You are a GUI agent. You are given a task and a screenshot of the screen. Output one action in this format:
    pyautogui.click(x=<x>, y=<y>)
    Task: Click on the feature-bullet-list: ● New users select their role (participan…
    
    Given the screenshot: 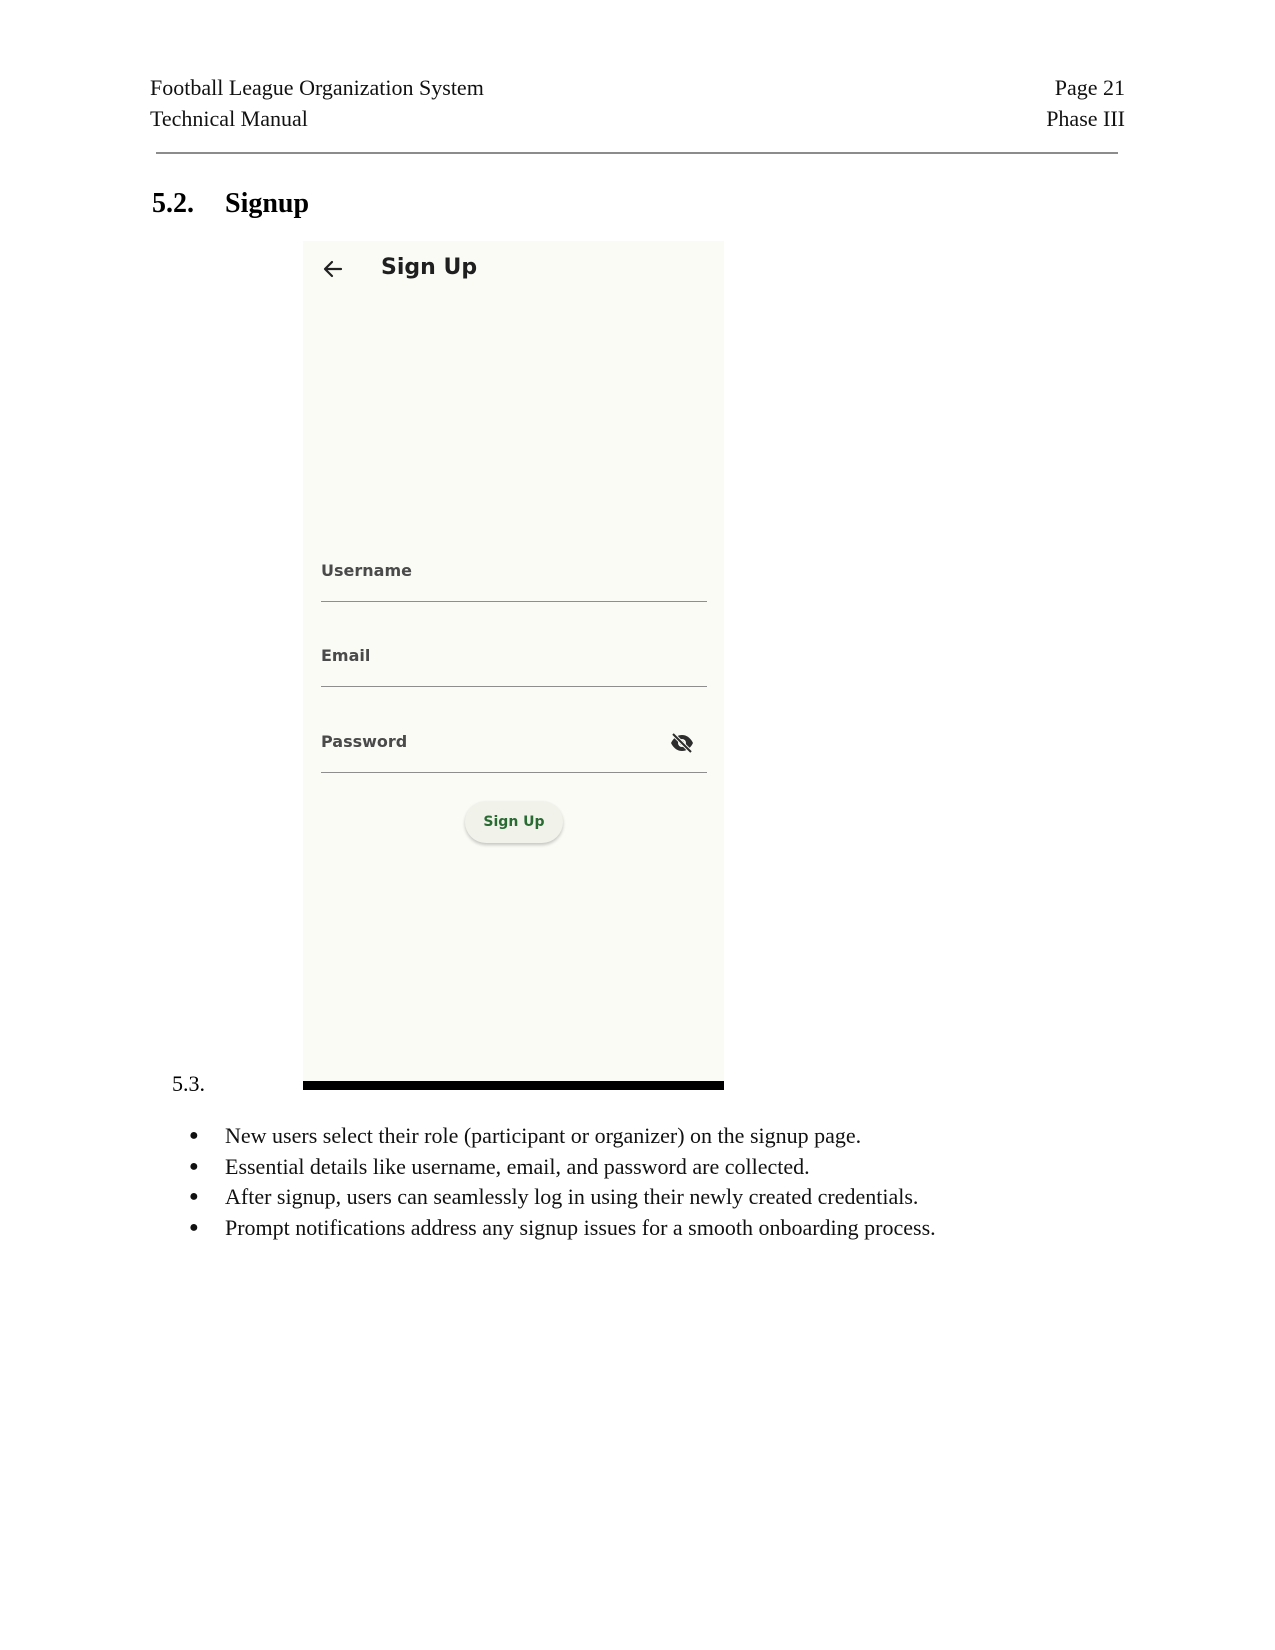 What is the action you would take?
    pyautogui.click(x=558, y=1182)
    